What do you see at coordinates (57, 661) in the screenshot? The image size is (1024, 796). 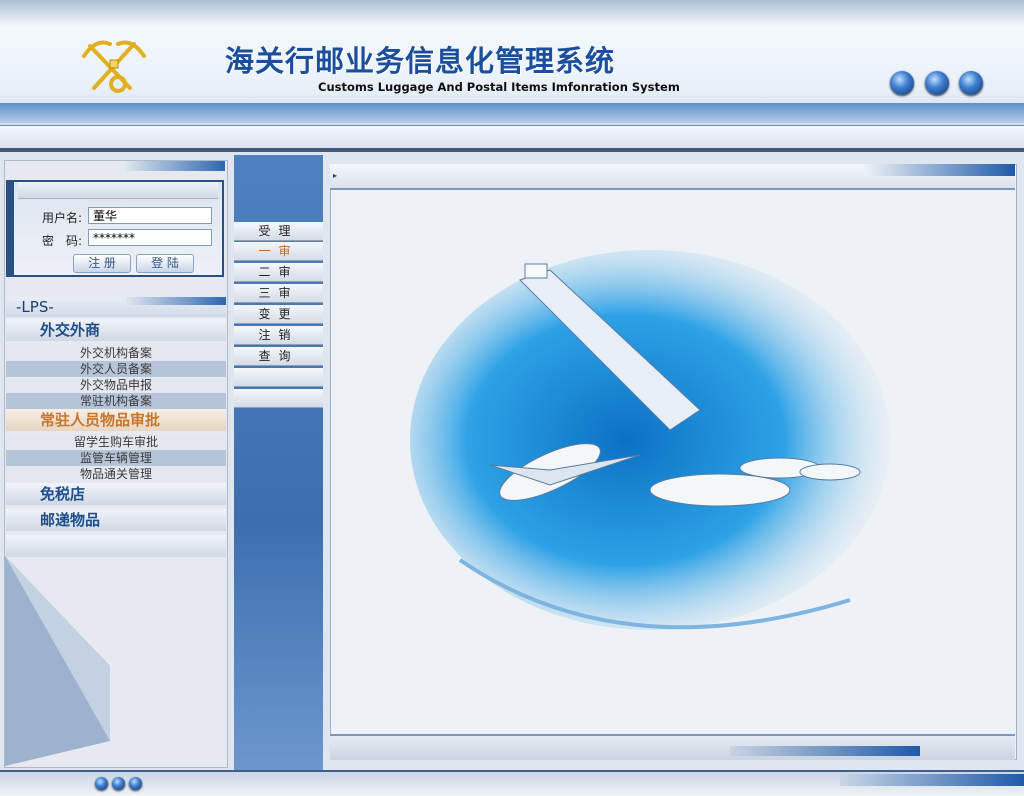 I see `decorative-wedge` at bounding box center [57, 661].